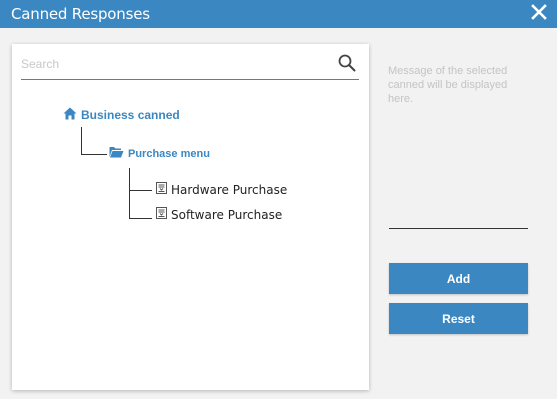 This screenshot has width=557, height=399. Describe the element at coordinates (171, 64) in the screenshot. I see `search-input` at that location.